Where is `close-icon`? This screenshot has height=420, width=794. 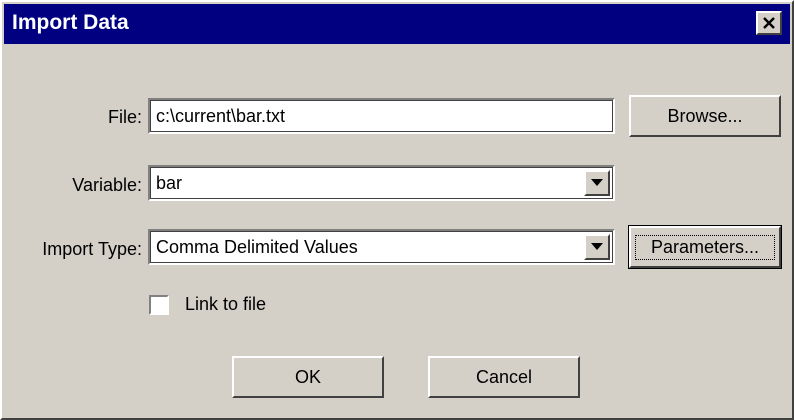
close-icon is located at coordinates (769, 23).